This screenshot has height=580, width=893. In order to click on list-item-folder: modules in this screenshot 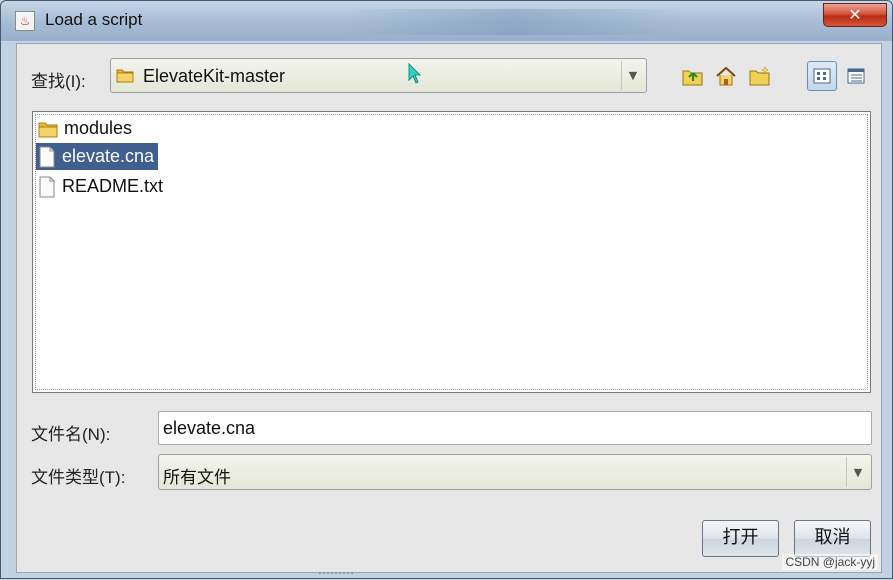, I will do `click(86, 128)`.